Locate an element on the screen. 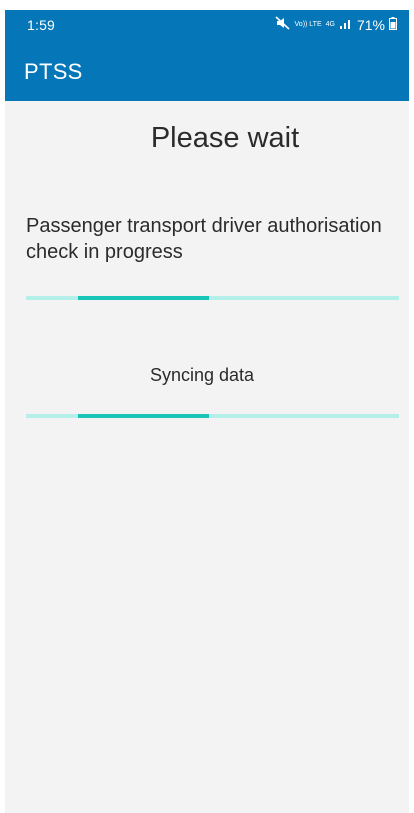 This screenshot has width=414, height=813. status-icons: Vo)) LTE 4G 71% is located at coordinates (335, 24).